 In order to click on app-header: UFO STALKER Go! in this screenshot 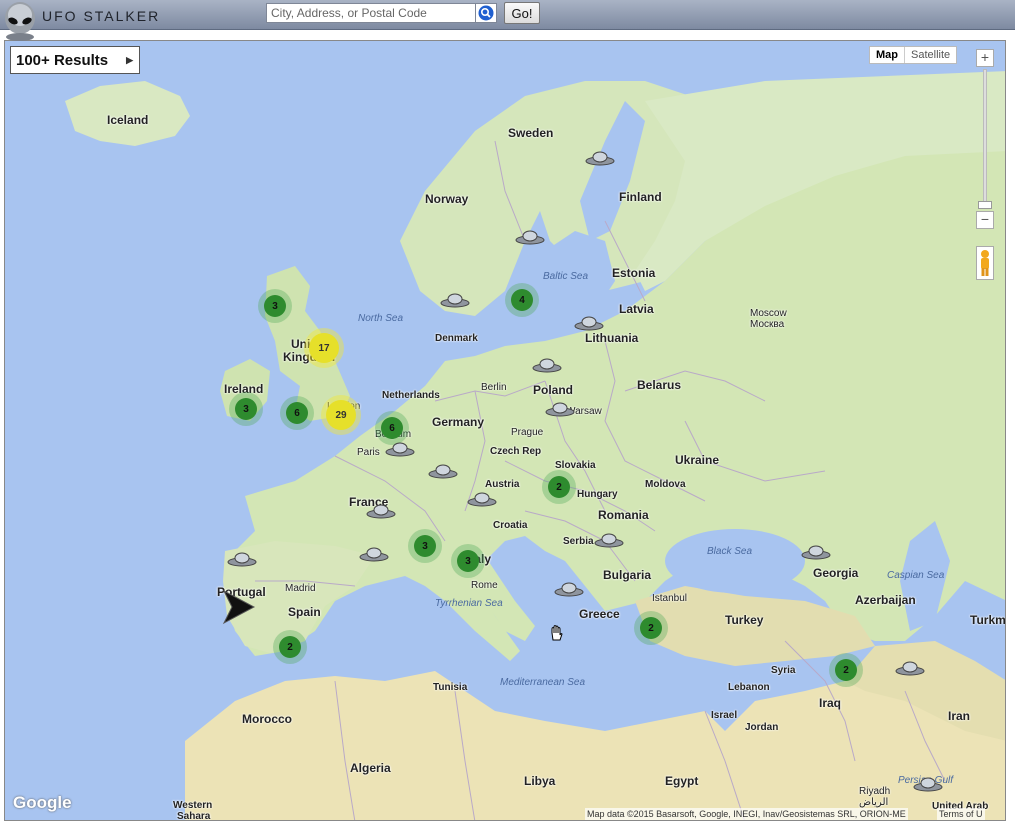, I will do `click(507, 15)`.